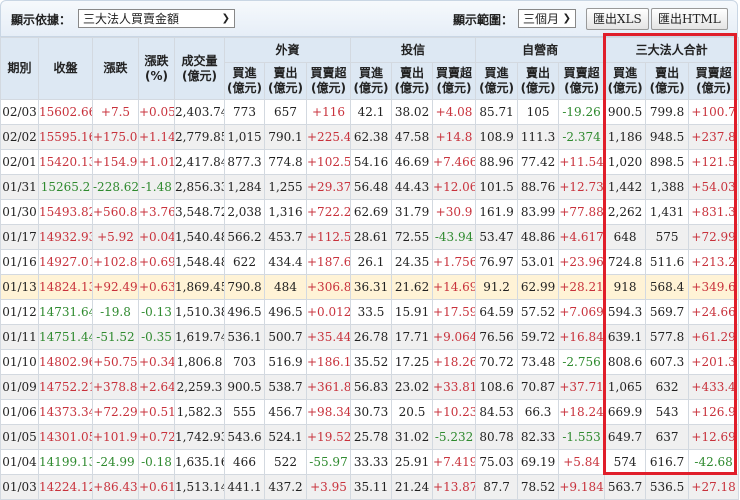 This screenshot has width=740, height=500. I want to click on header-dealer: 自營商, so click(540, 50).